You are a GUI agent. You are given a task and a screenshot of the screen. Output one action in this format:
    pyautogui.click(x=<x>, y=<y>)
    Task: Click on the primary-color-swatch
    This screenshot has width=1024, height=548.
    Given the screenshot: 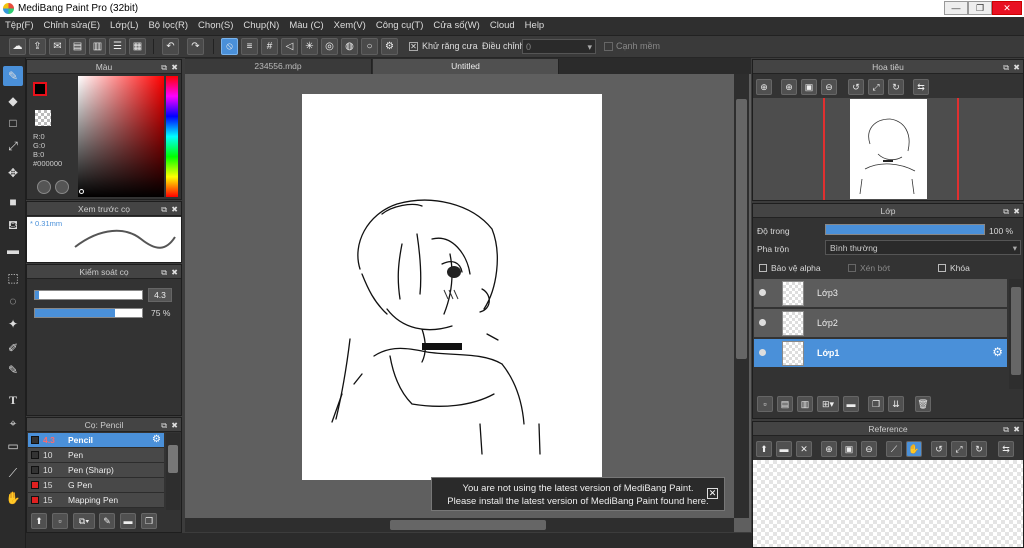 What is the action you would take?
    pyautogui.click(x=40, y=89)
    